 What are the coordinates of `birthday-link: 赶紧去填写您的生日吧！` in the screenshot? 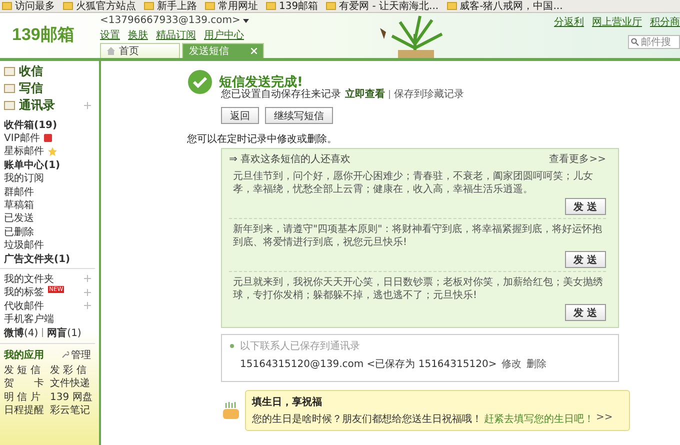 It's located at (539, 419).